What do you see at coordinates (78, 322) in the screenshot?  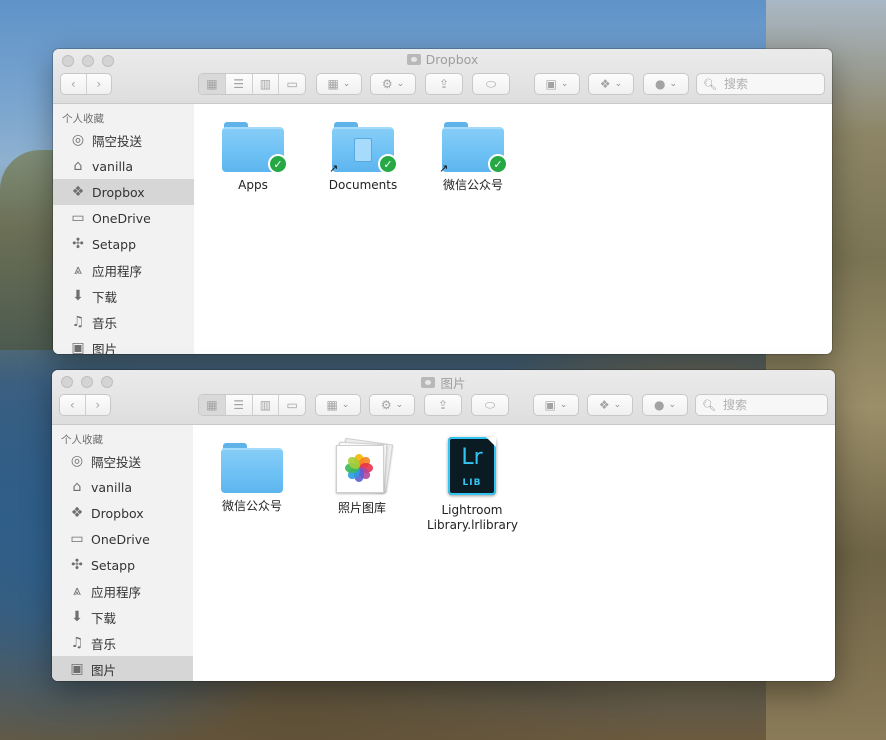 I see `music-icon: ♫` at bounding box center [78, 322].